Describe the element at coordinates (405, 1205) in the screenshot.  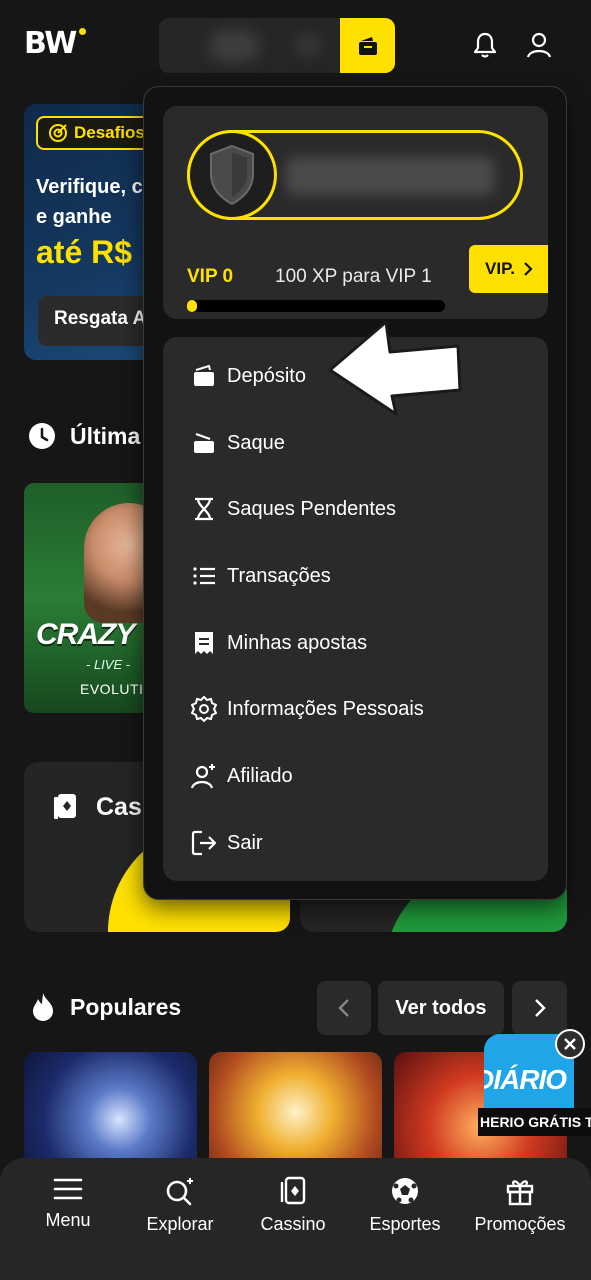
I see `nav-esportes: Esportes` at that location.